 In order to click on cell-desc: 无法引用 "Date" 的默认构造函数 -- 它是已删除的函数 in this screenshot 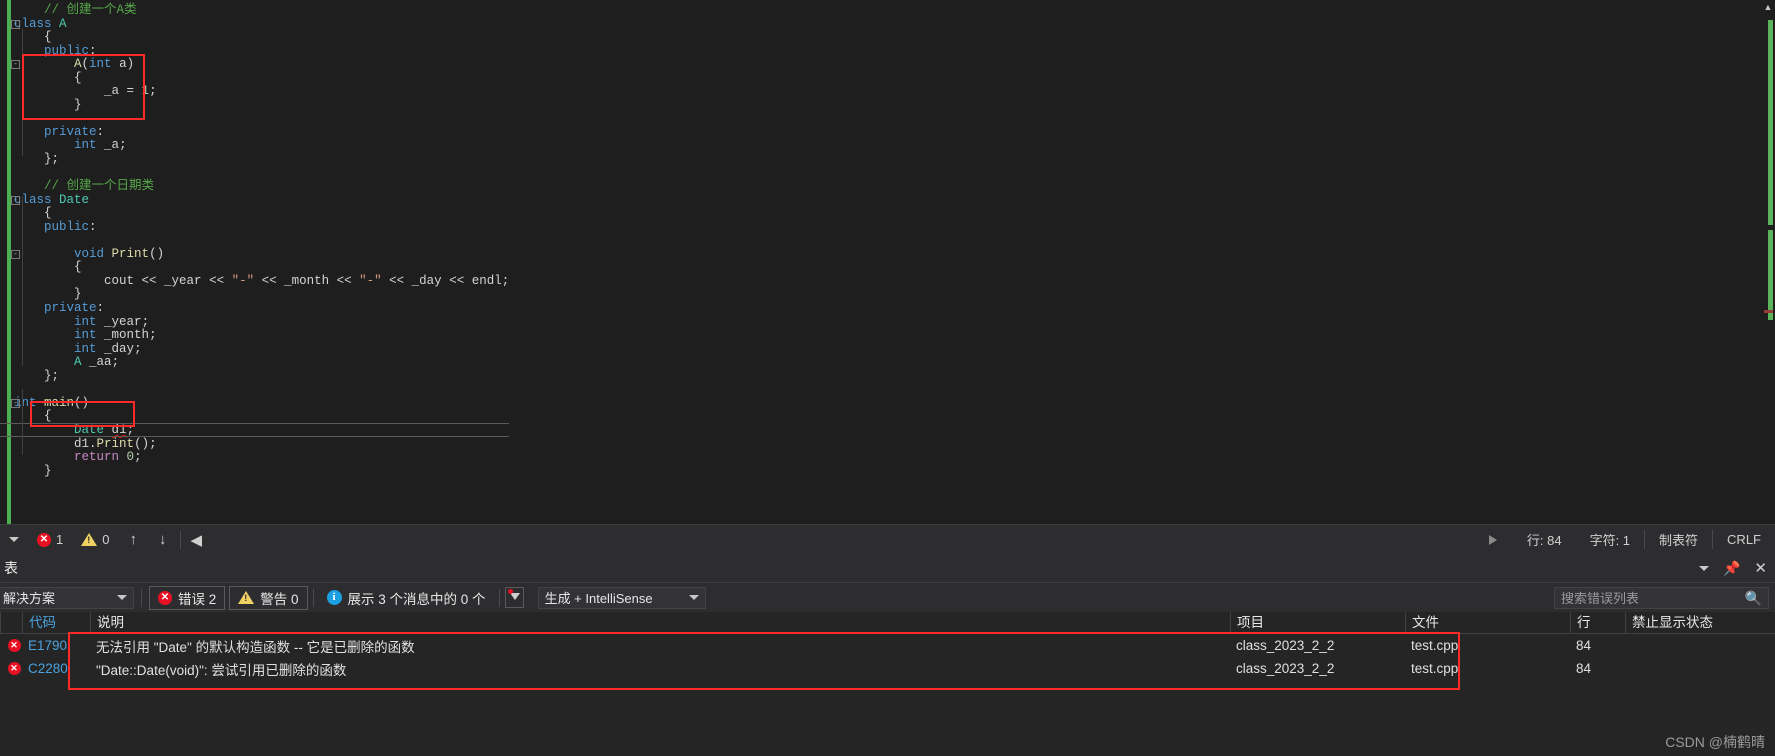, I will do `click(255, 647)`.